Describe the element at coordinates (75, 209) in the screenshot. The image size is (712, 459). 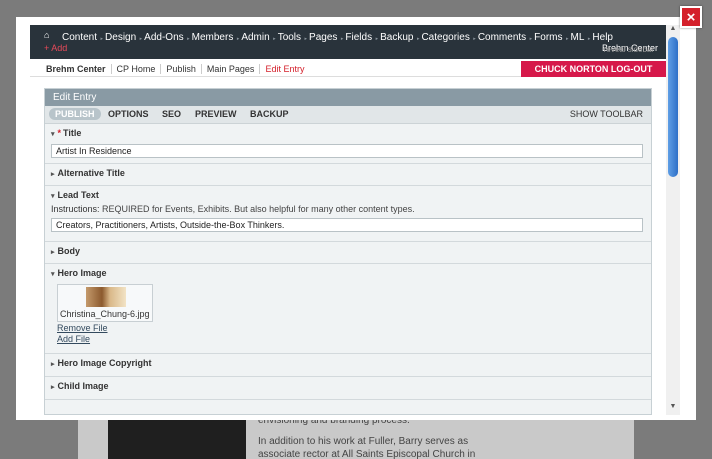
I see `instructions-label: Instructions:` at that location.